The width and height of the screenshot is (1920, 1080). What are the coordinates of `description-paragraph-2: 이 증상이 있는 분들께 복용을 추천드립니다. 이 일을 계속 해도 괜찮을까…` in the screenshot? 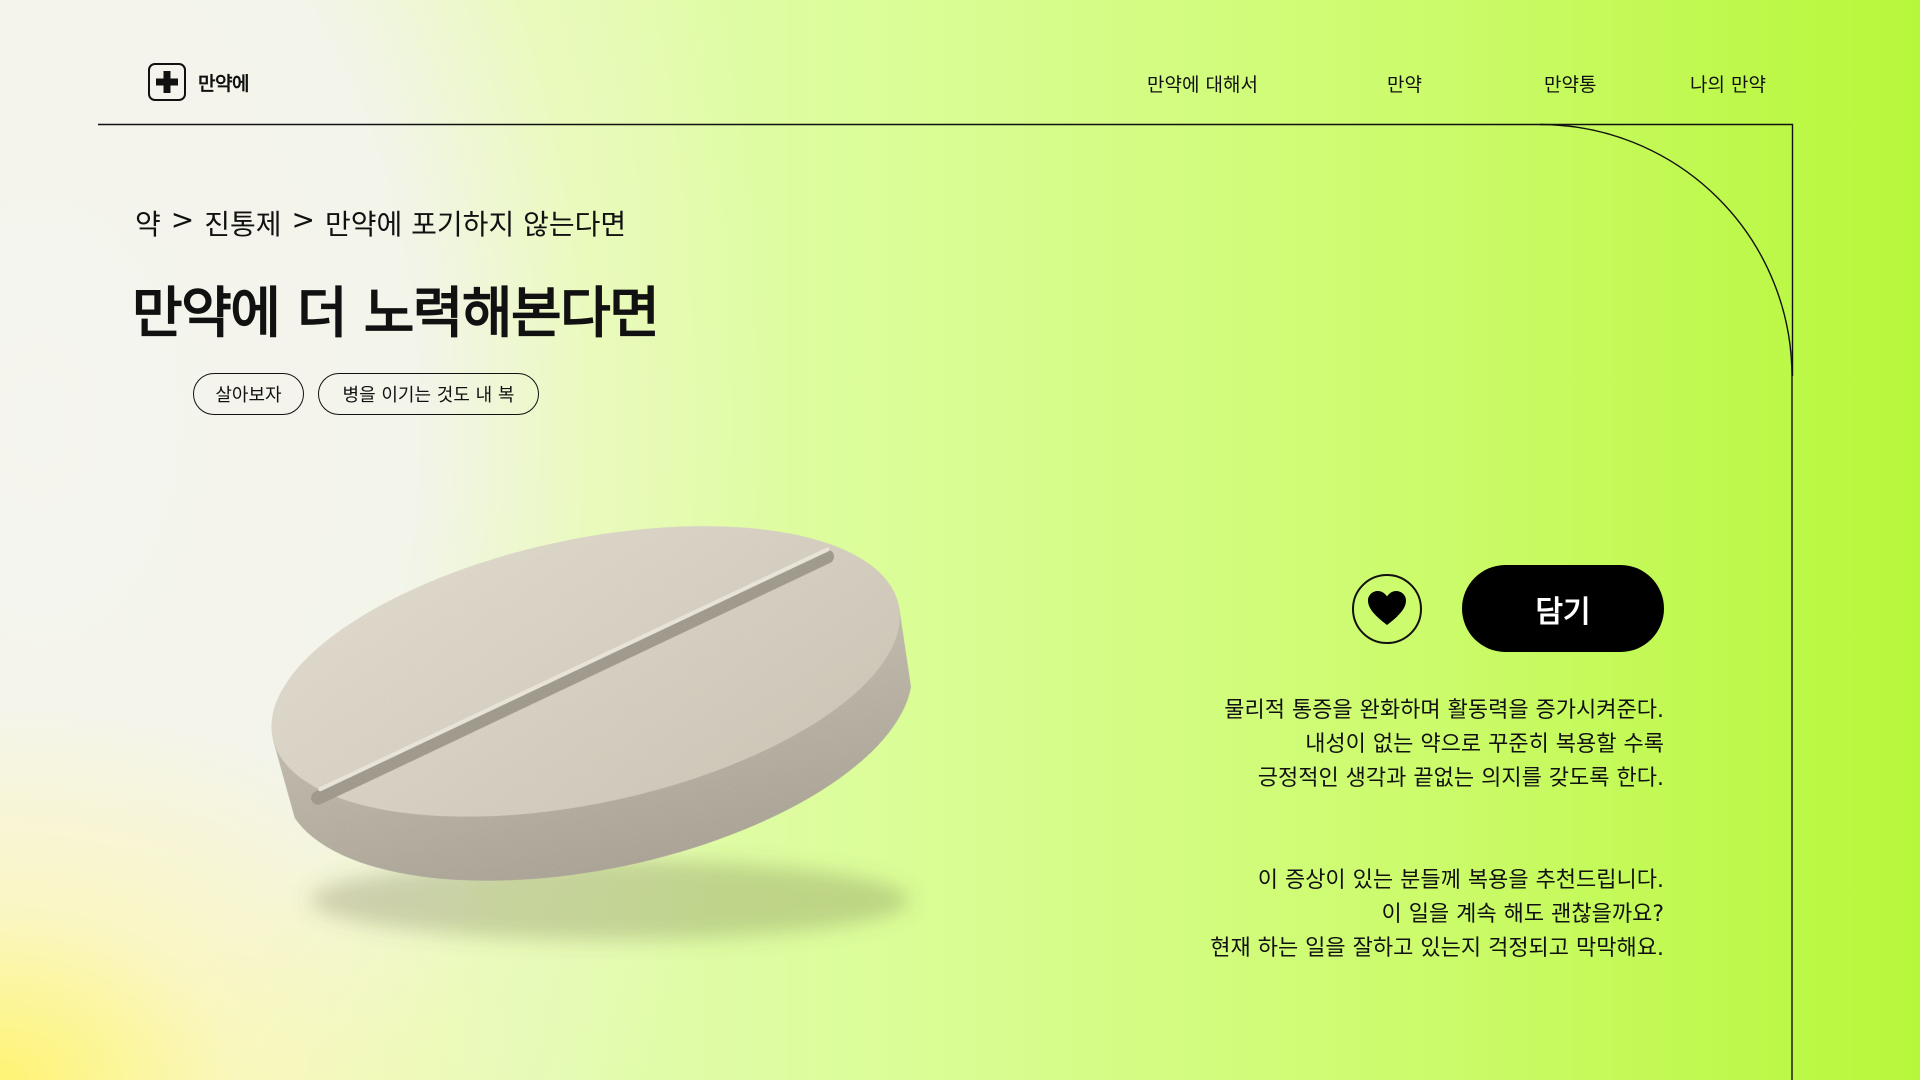 It's located at (1437, 915).